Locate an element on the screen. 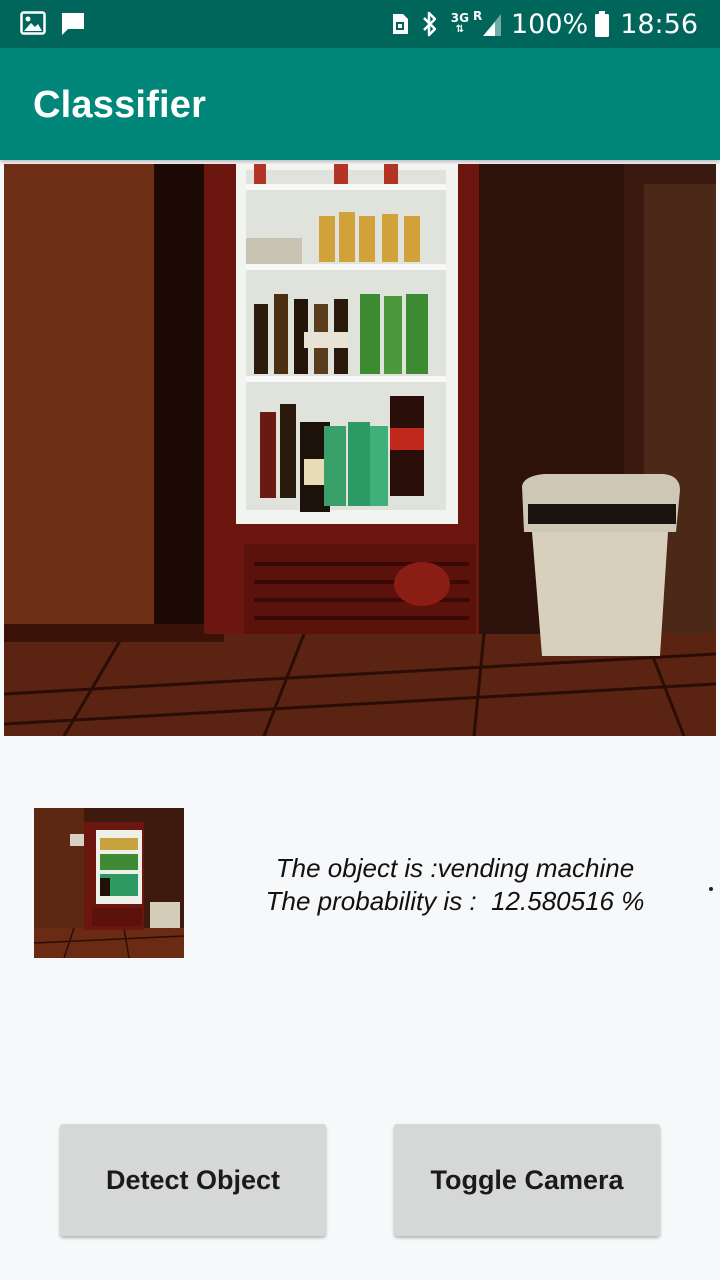  status-bar: 3G ⇅ R 100% 18:56 is located at coordinates (360, 24).